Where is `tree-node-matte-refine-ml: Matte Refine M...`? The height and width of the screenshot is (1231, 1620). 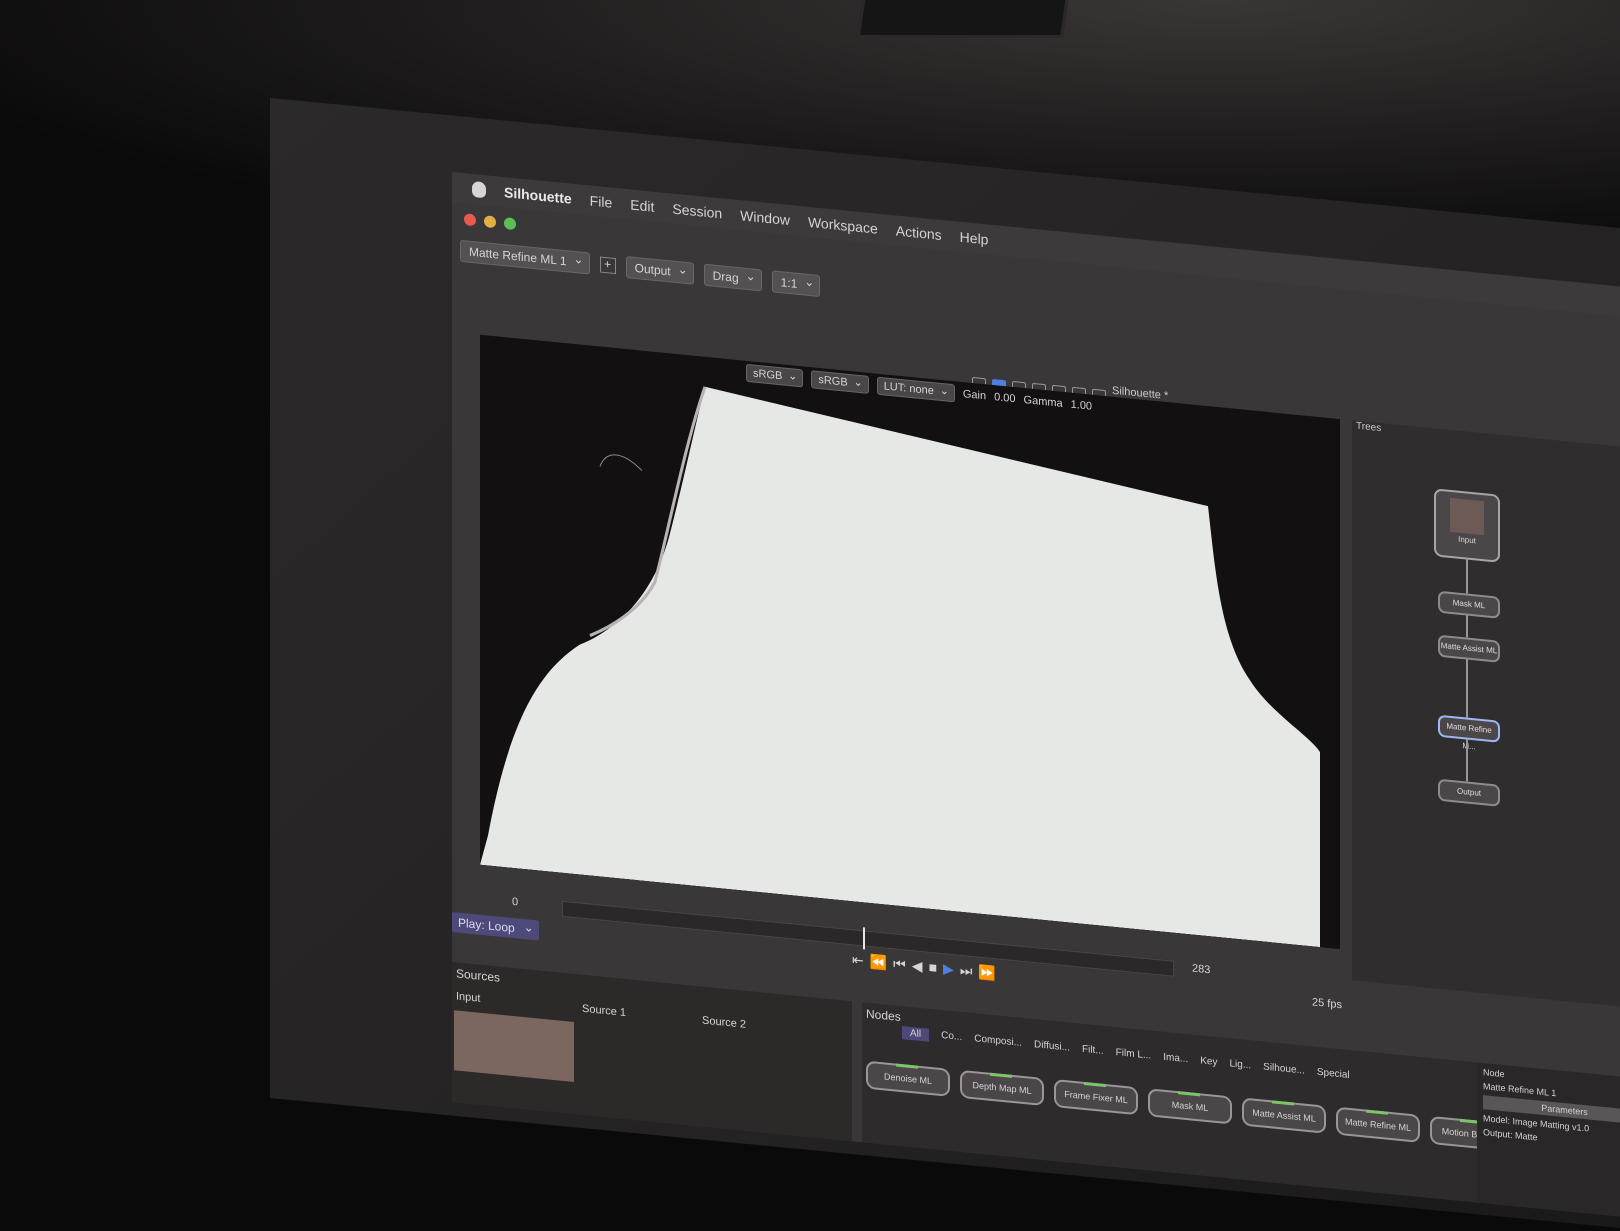 tree-node-matte-refine-ml: Matte Refine M... is located at coordinates (1469, 732).